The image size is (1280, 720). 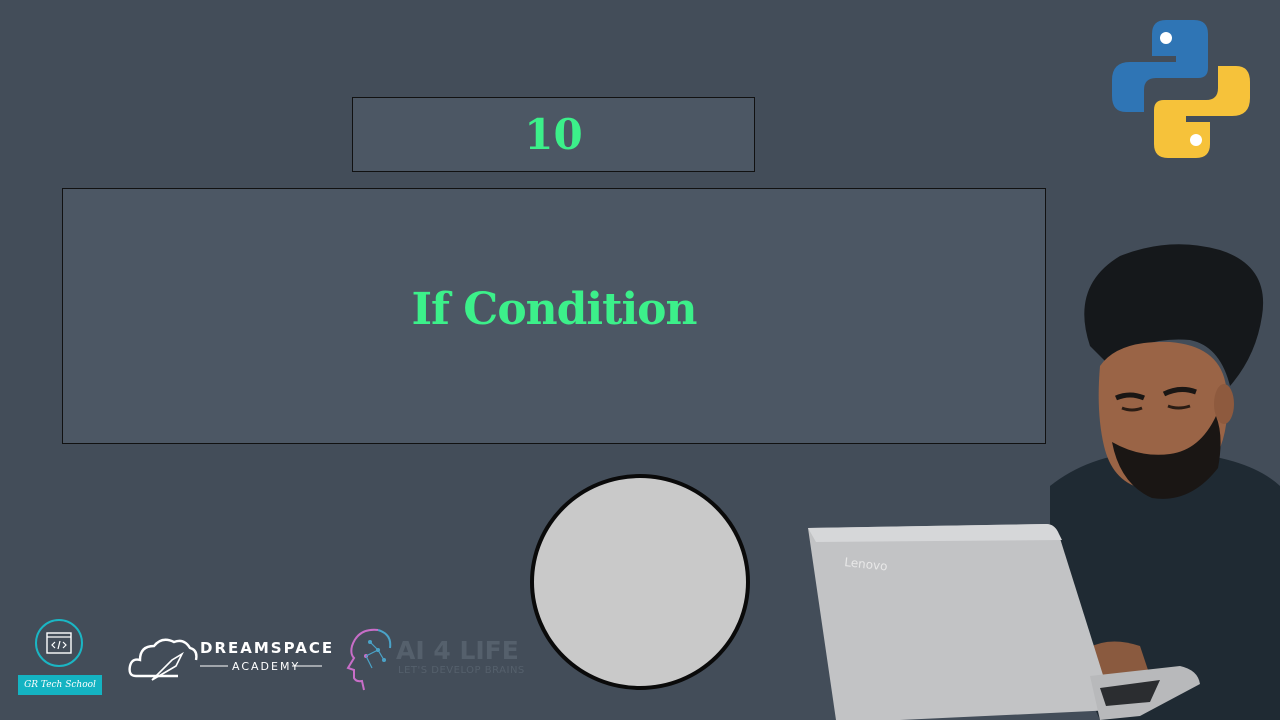 I want to click on lesson-number-box: 10, so click(x=553, y=134).